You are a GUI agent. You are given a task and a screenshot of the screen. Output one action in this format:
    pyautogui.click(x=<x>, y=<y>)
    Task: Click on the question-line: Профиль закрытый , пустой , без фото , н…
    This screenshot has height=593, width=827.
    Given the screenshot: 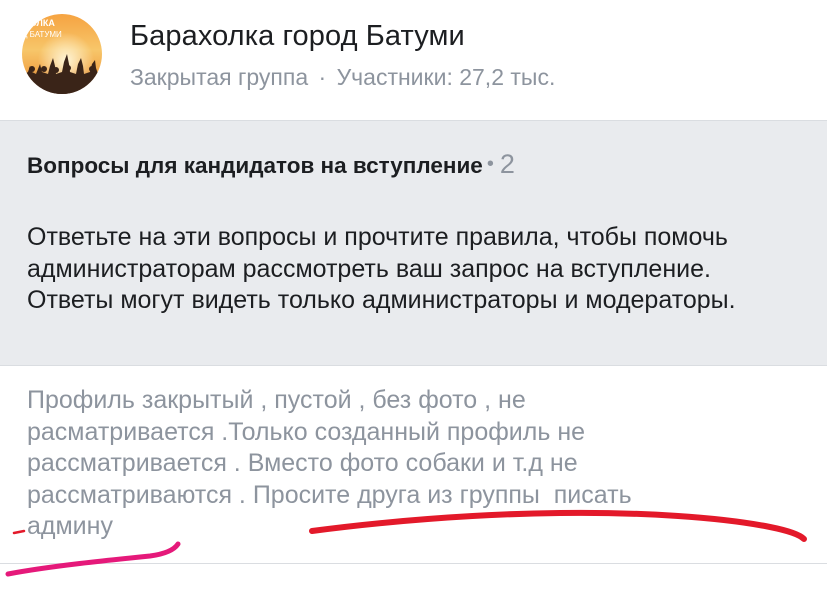 What is the action you would take?
    pyautogui.click(x=276, y=400)
    